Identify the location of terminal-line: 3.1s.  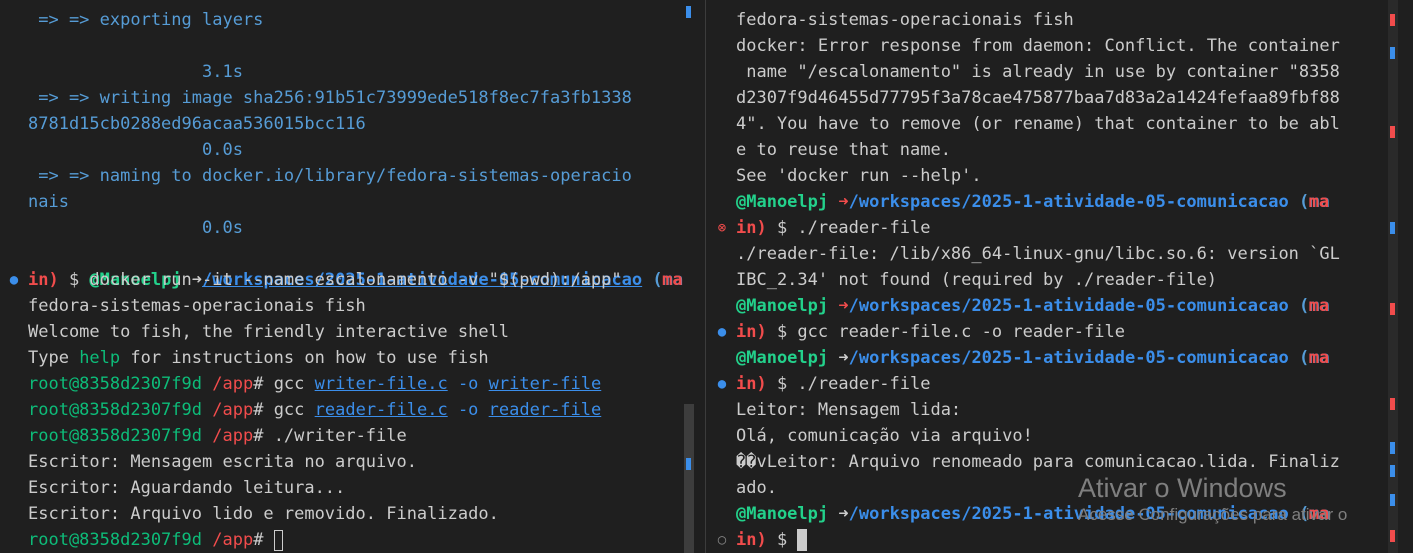
(135, 72).